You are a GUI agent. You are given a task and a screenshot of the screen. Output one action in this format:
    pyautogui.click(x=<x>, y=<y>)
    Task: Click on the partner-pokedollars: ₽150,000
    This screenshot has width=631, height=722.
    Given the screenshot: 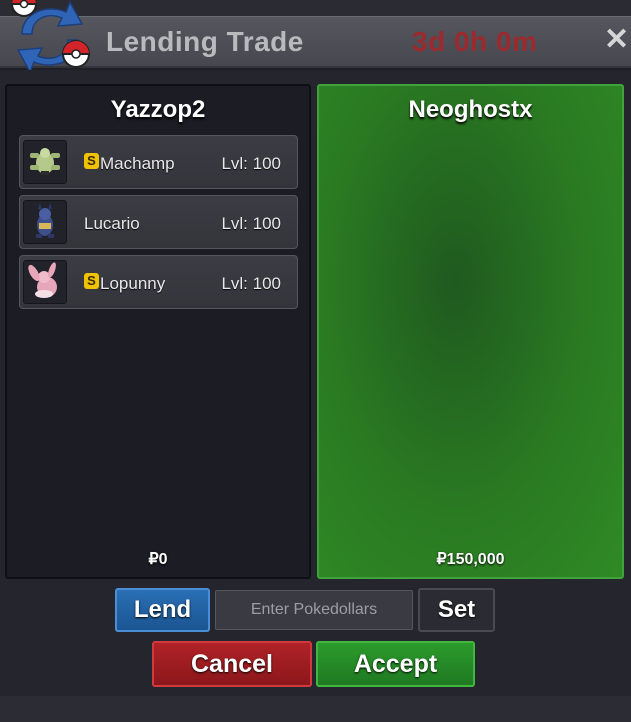 What is the action you would take?
    pyautogui.click(x=470, y=559)
    